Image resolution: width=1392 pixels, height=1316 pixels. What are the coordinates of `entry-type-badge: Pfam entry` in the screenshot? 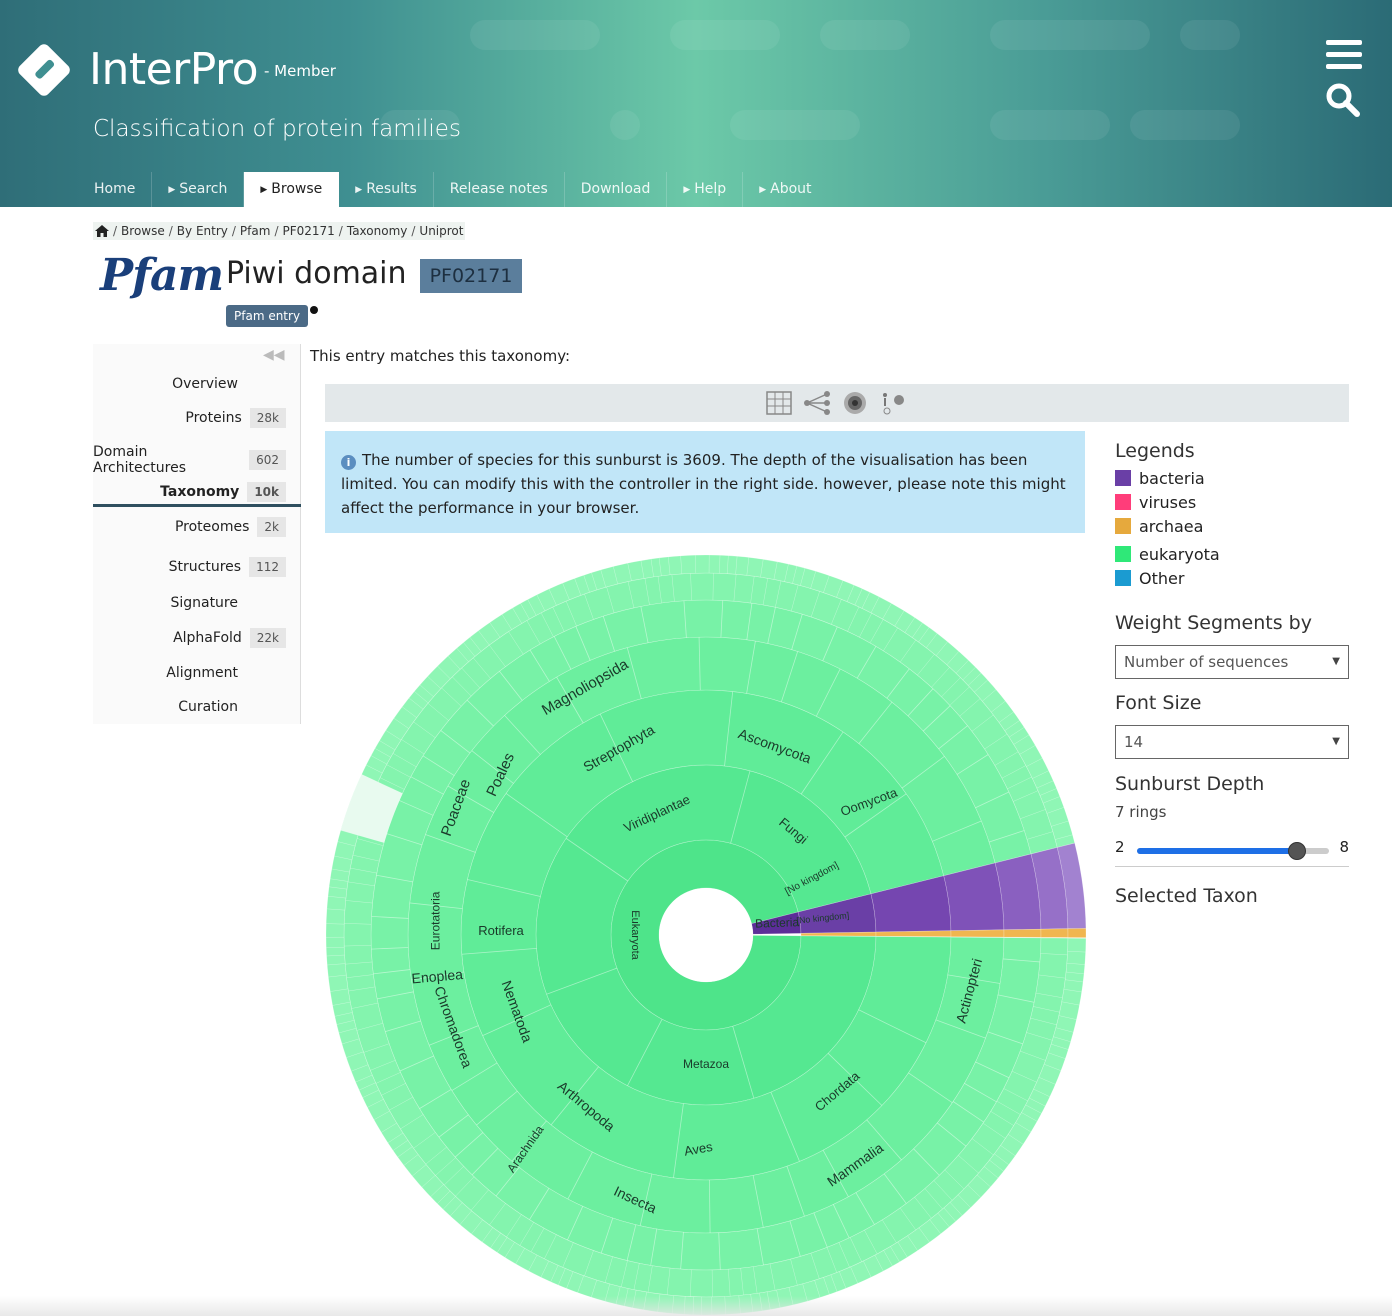 It's located at (267, 316).